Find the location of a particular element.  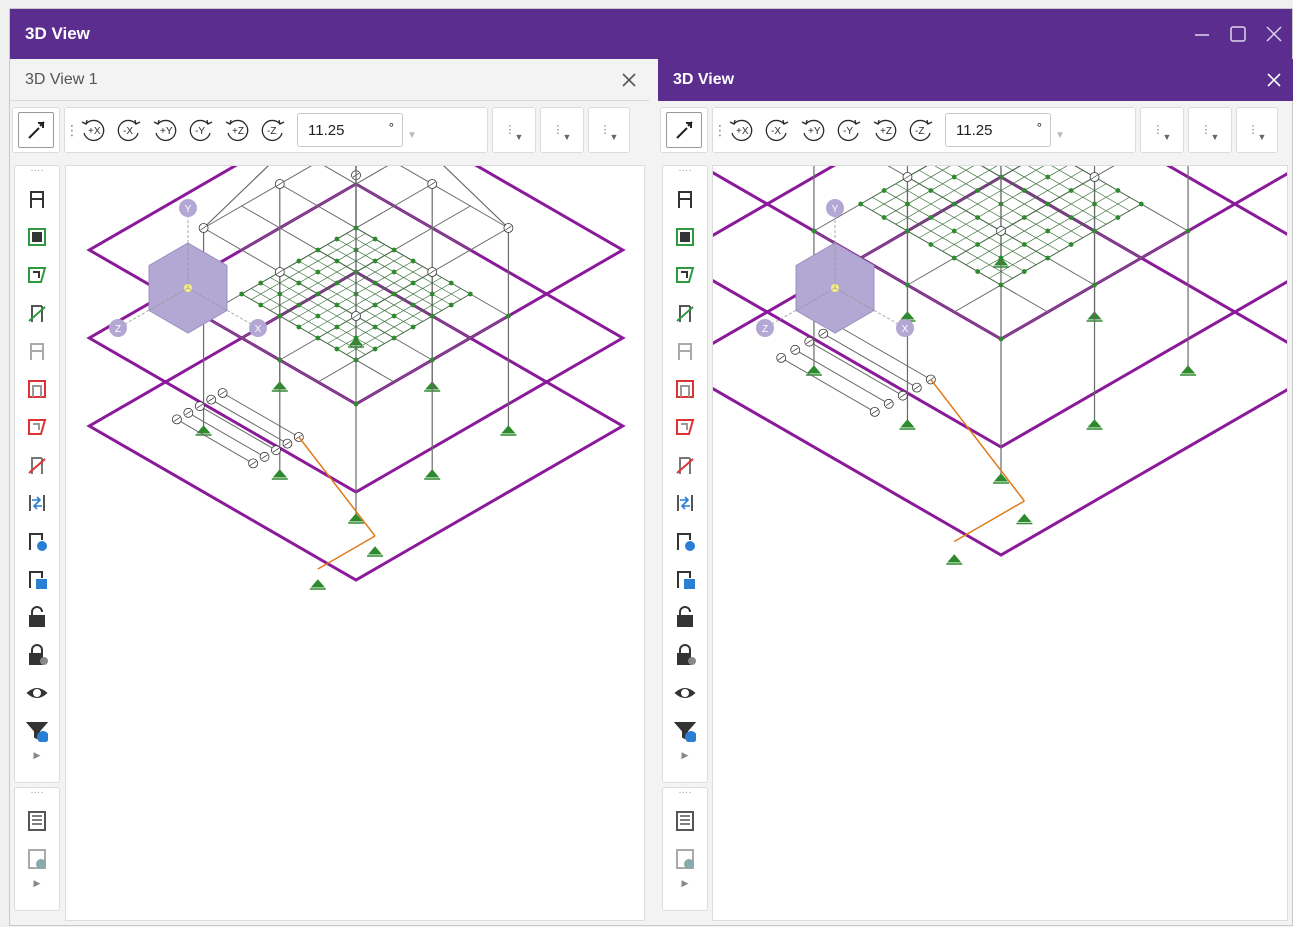

right-tab-title: 3D View is located at coordinates (956, 80).